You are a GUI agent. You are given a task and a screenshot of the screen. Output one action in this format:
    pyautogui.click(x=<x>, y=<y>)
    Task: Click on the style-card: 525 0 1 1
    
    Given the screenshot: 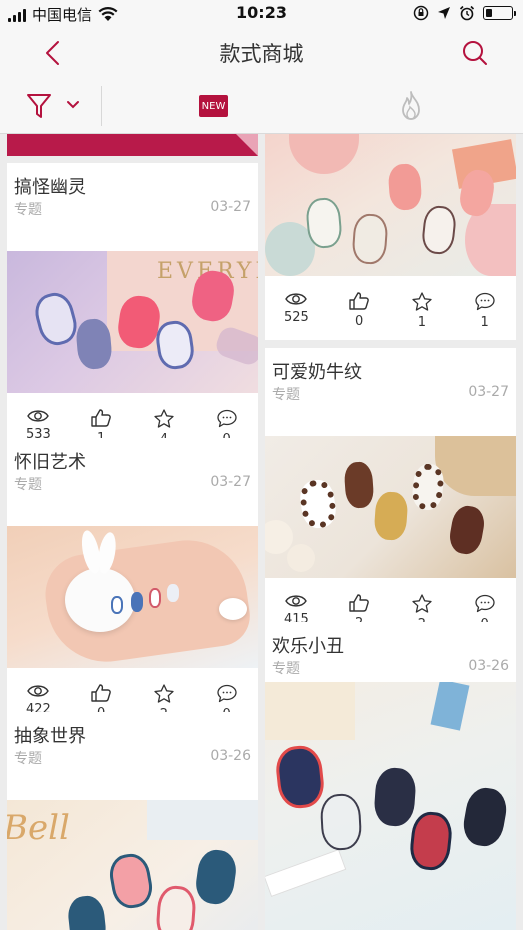 What is the action you would take?
    pyautogui.click(x=390, y=237)
    